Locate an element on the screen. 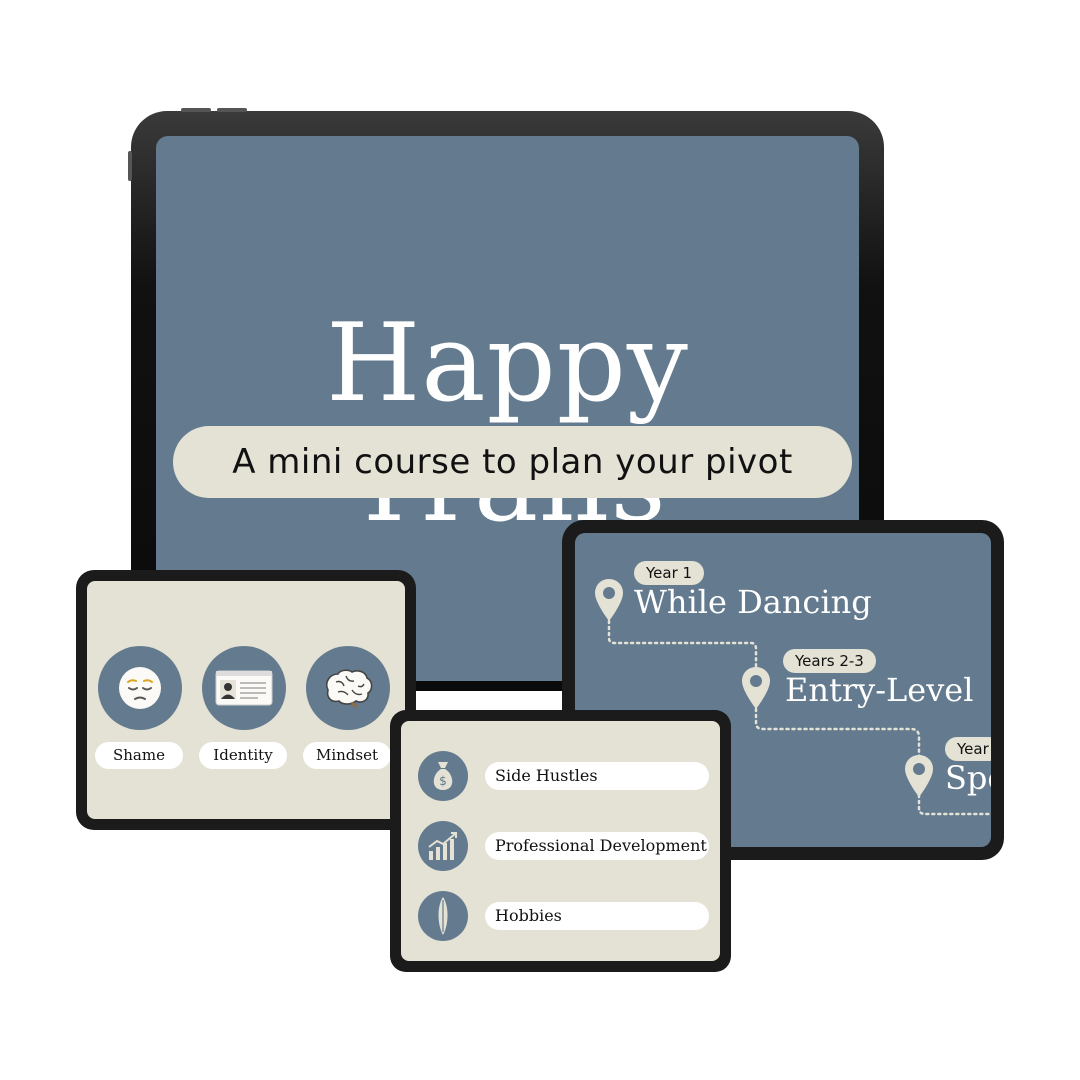 The height and width of the screenshot is (1080, 1080). subtitle-pill: A mini course to plan your pivot is located at coordinates (512, 462).